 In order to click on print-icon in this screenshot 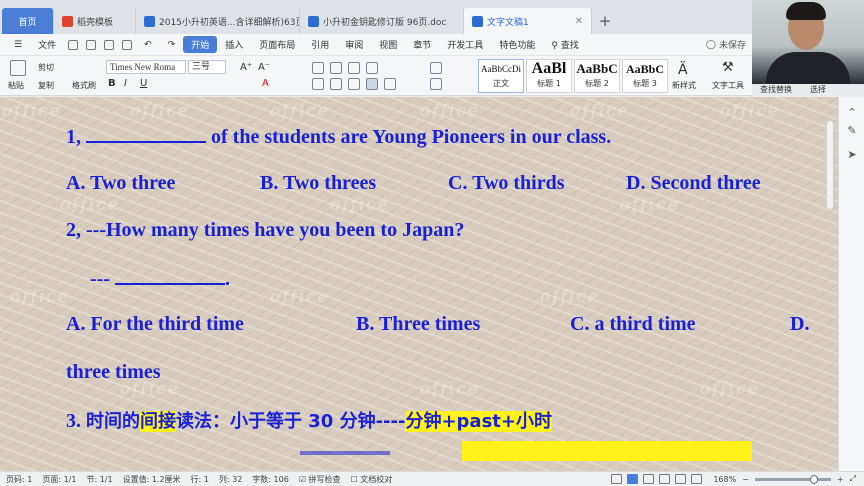, I will do `click(109, 44)`.